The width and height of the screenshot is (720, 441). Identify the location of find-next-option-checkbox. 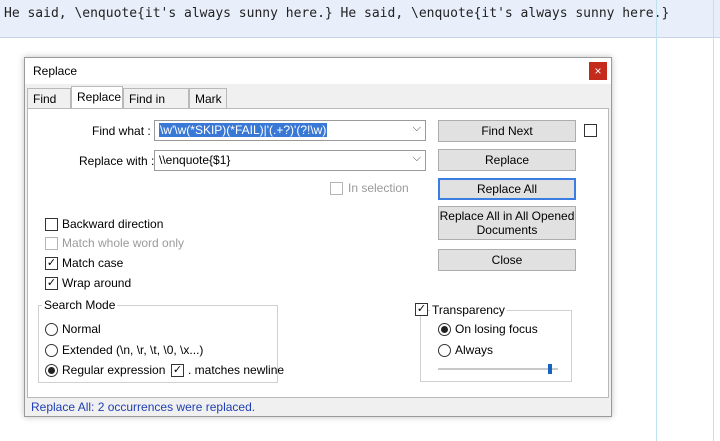
(590, 130).